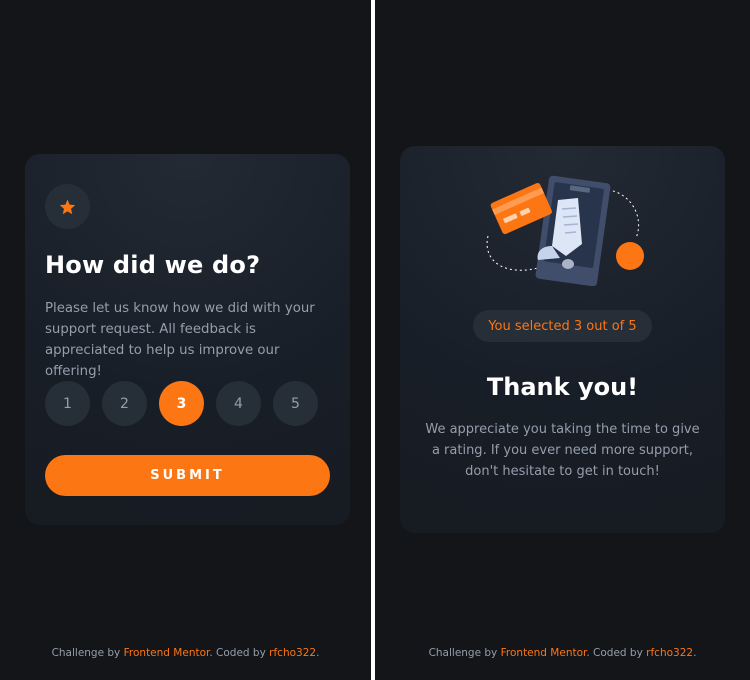  Describe the element at coordinates (187, 475) in the screenshot. I see `submit-button: SUBMIT` at that location.